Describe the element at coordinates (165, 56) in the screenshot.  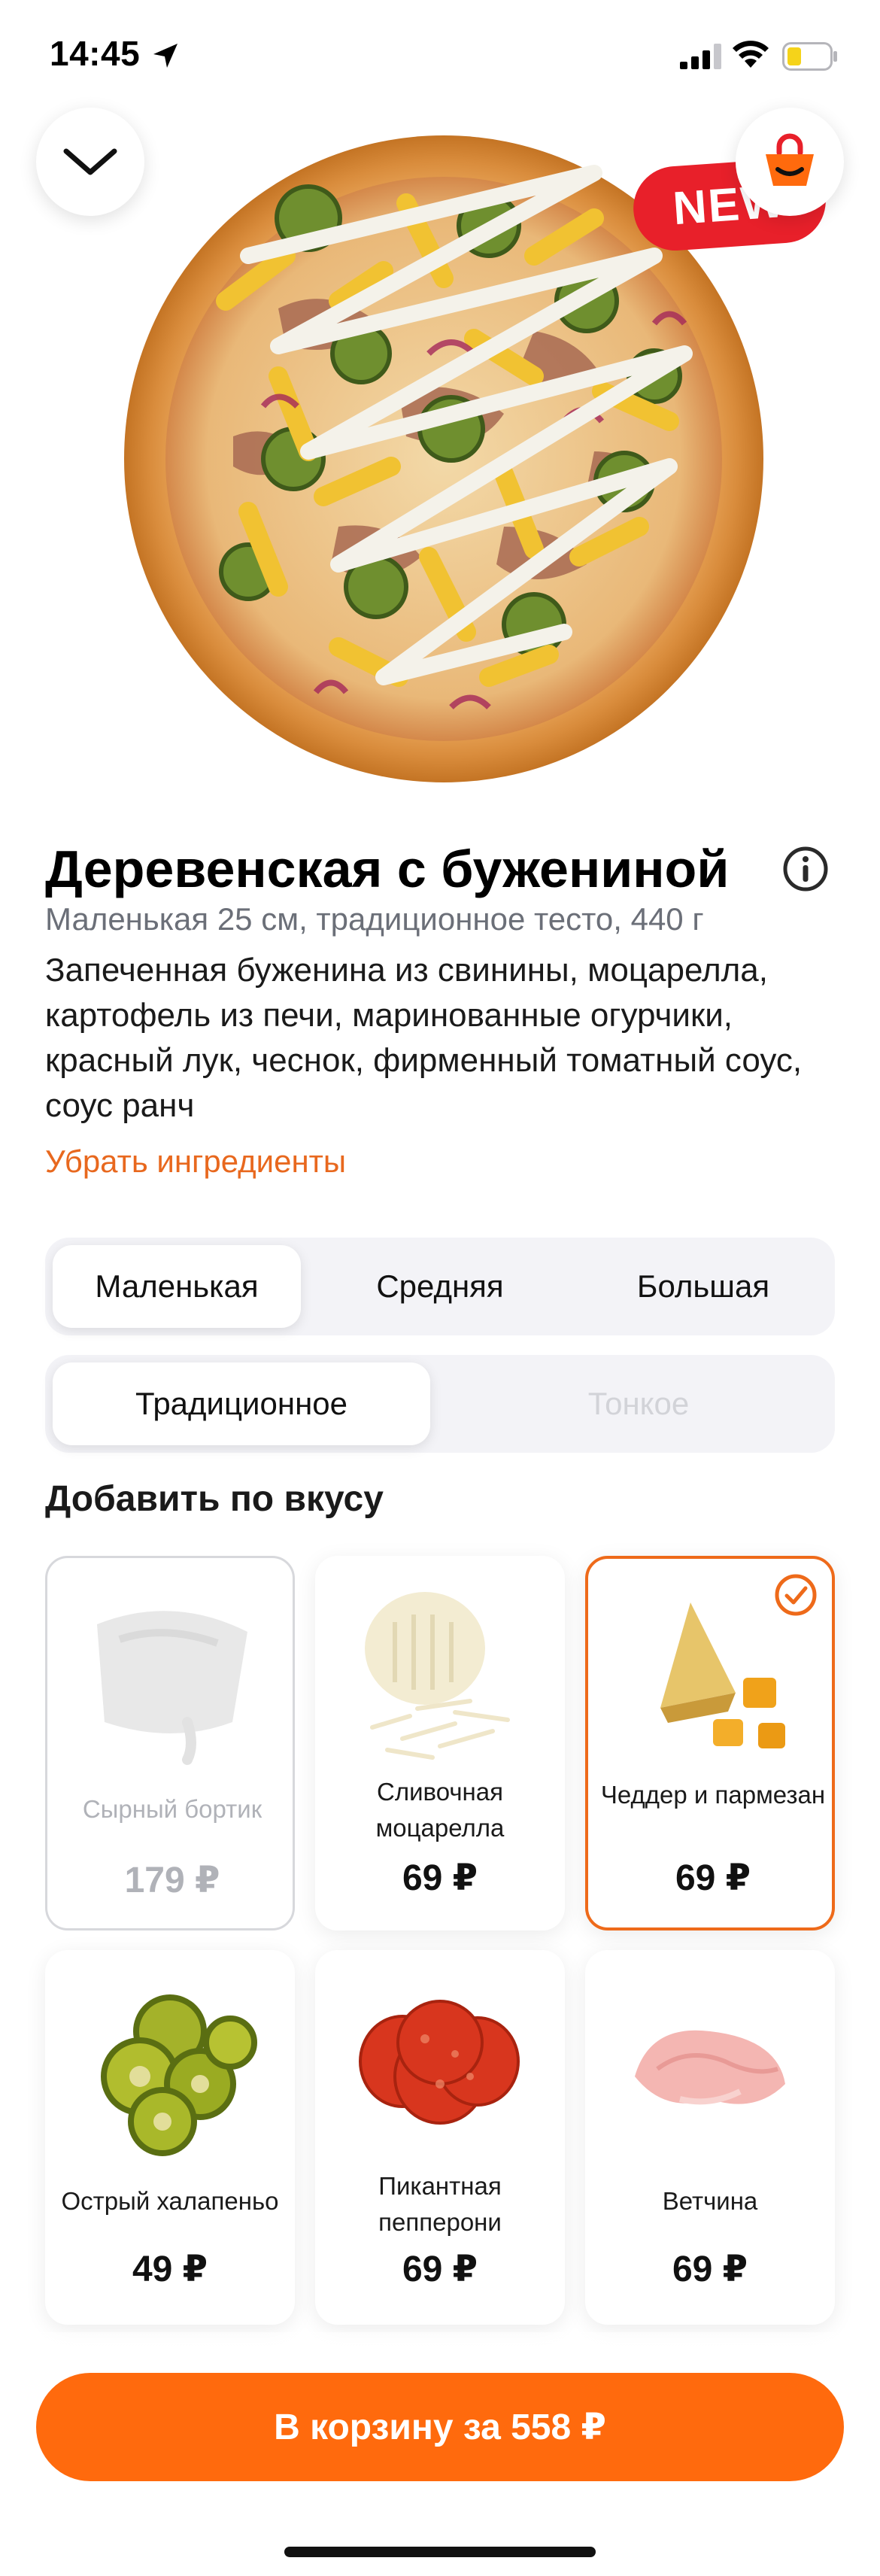
I see `location-arrow-icon` at that location.